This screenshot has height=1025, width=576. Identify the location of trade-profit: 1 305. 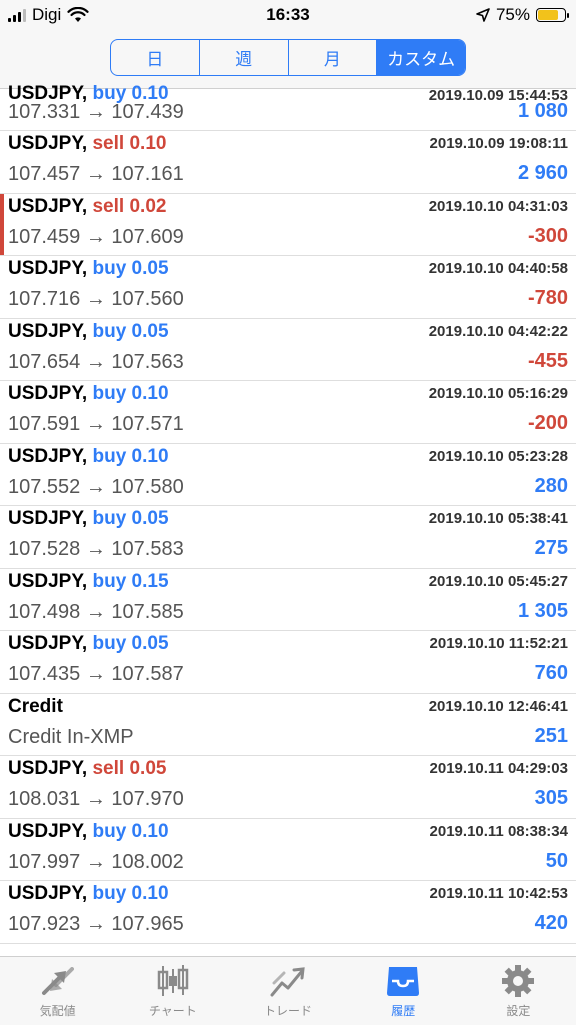
(542, 610).